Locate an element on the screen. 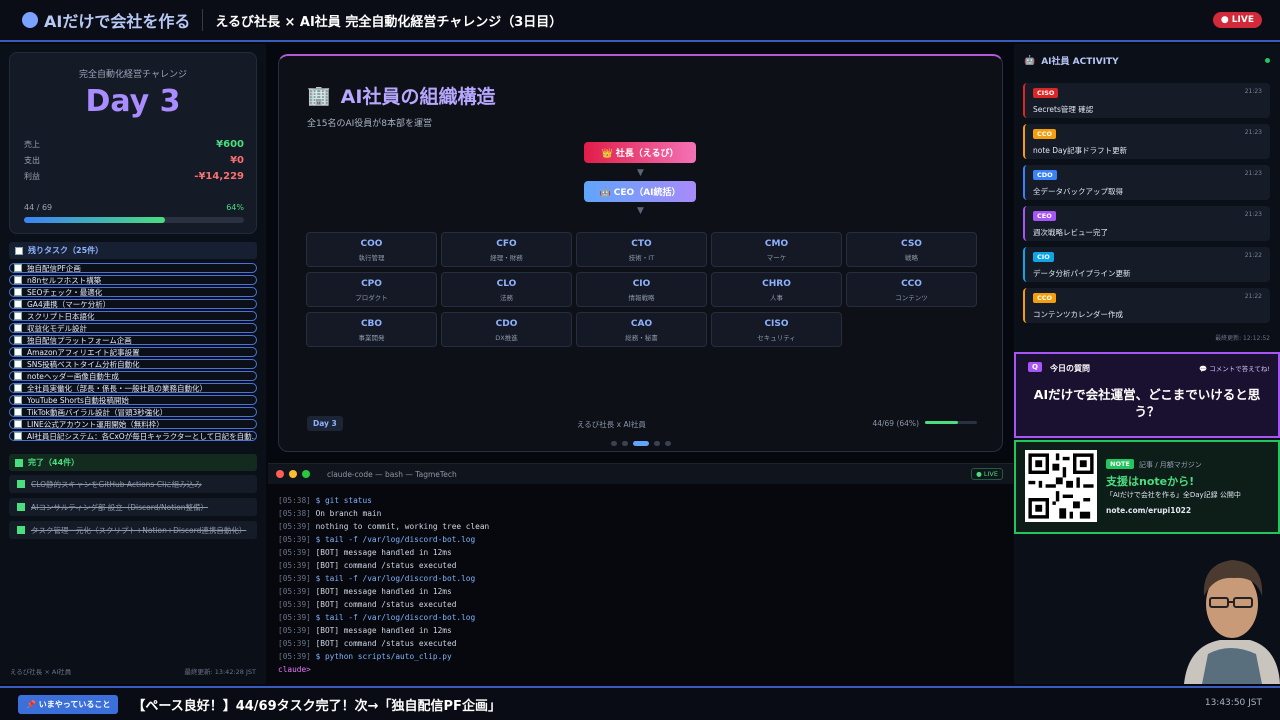 Image resolution: width=1280 pixels, height=720 pixels. terminal-timestamp: [05:38] is located at coordinates (294, 500).